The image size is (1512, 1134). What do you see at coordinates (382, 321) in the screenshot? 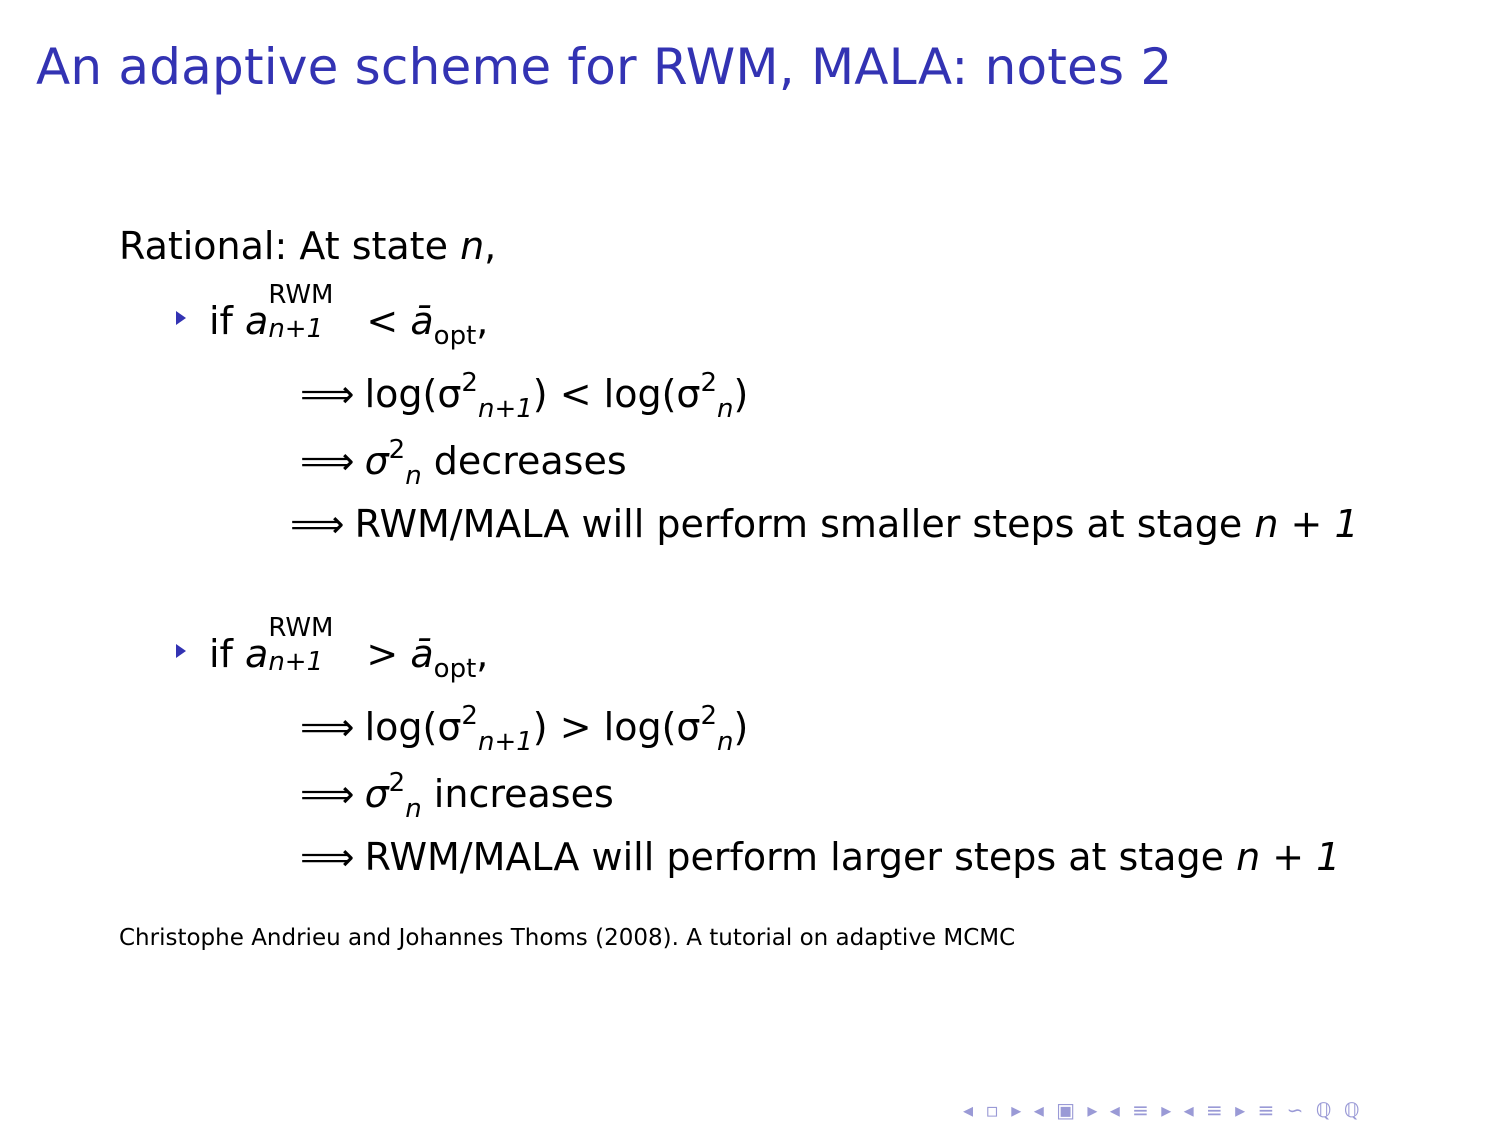
I see `relation: <` at bounding box center [382, 321].